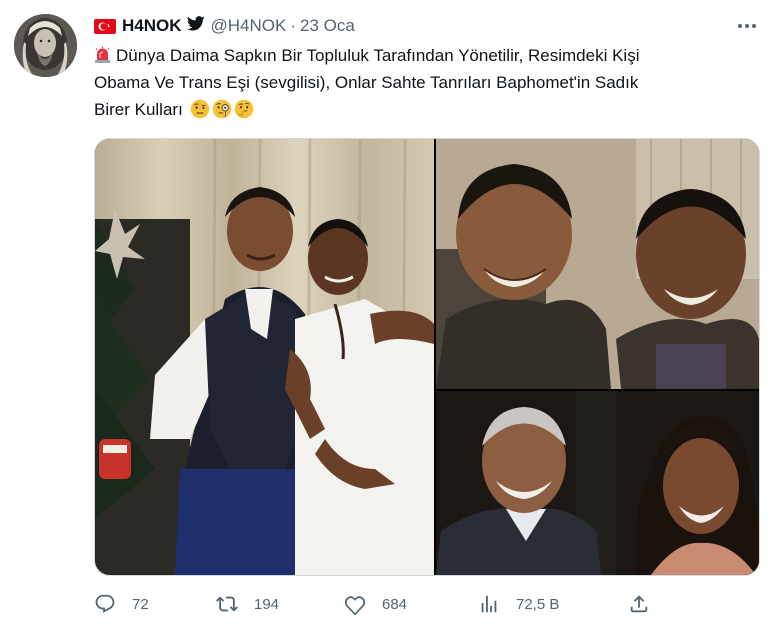 The image size is (777, 631). I want to click on more-options-button, so click(747, 26).